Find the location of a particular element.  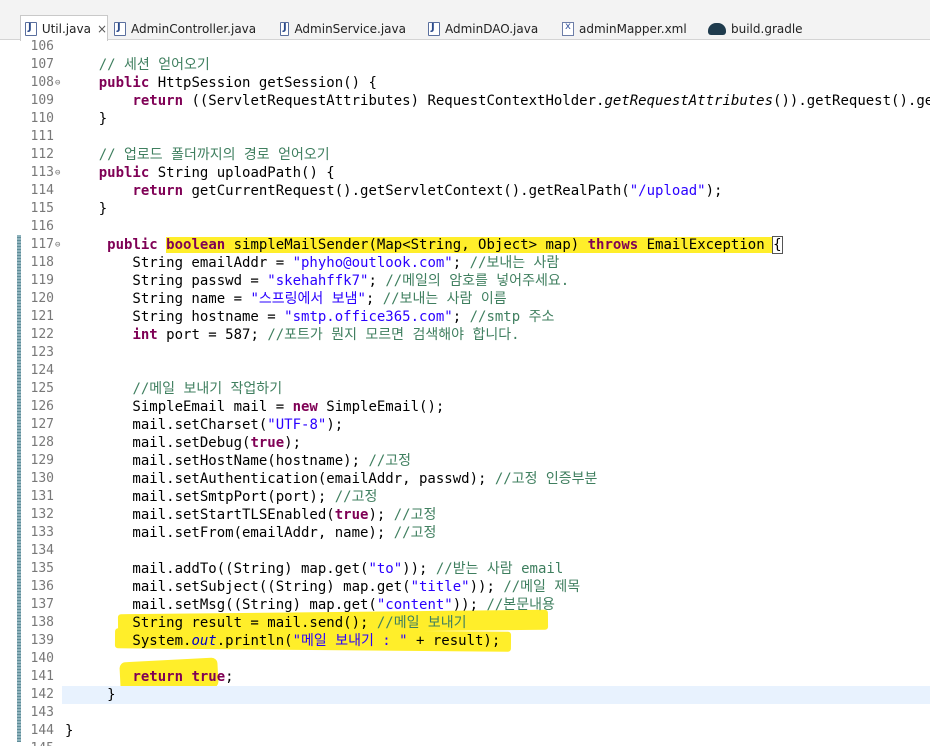

code-token: String uploadPath() { is located at coordinates (242, 173).